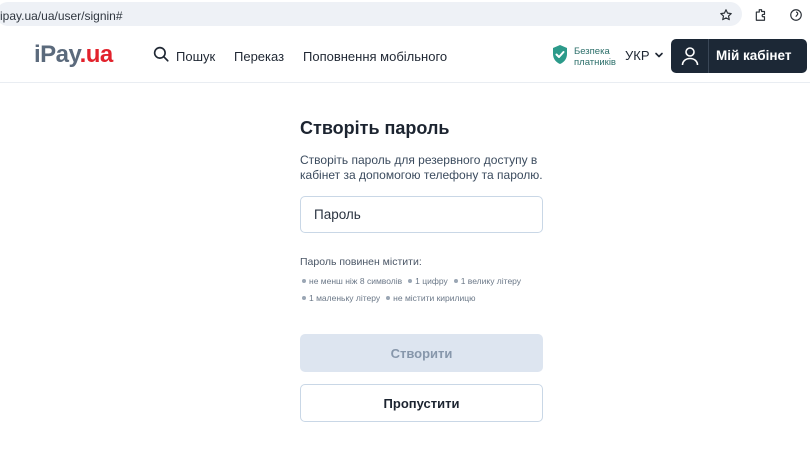  I want to click on safety-line-2: платників, so click(595, 62).